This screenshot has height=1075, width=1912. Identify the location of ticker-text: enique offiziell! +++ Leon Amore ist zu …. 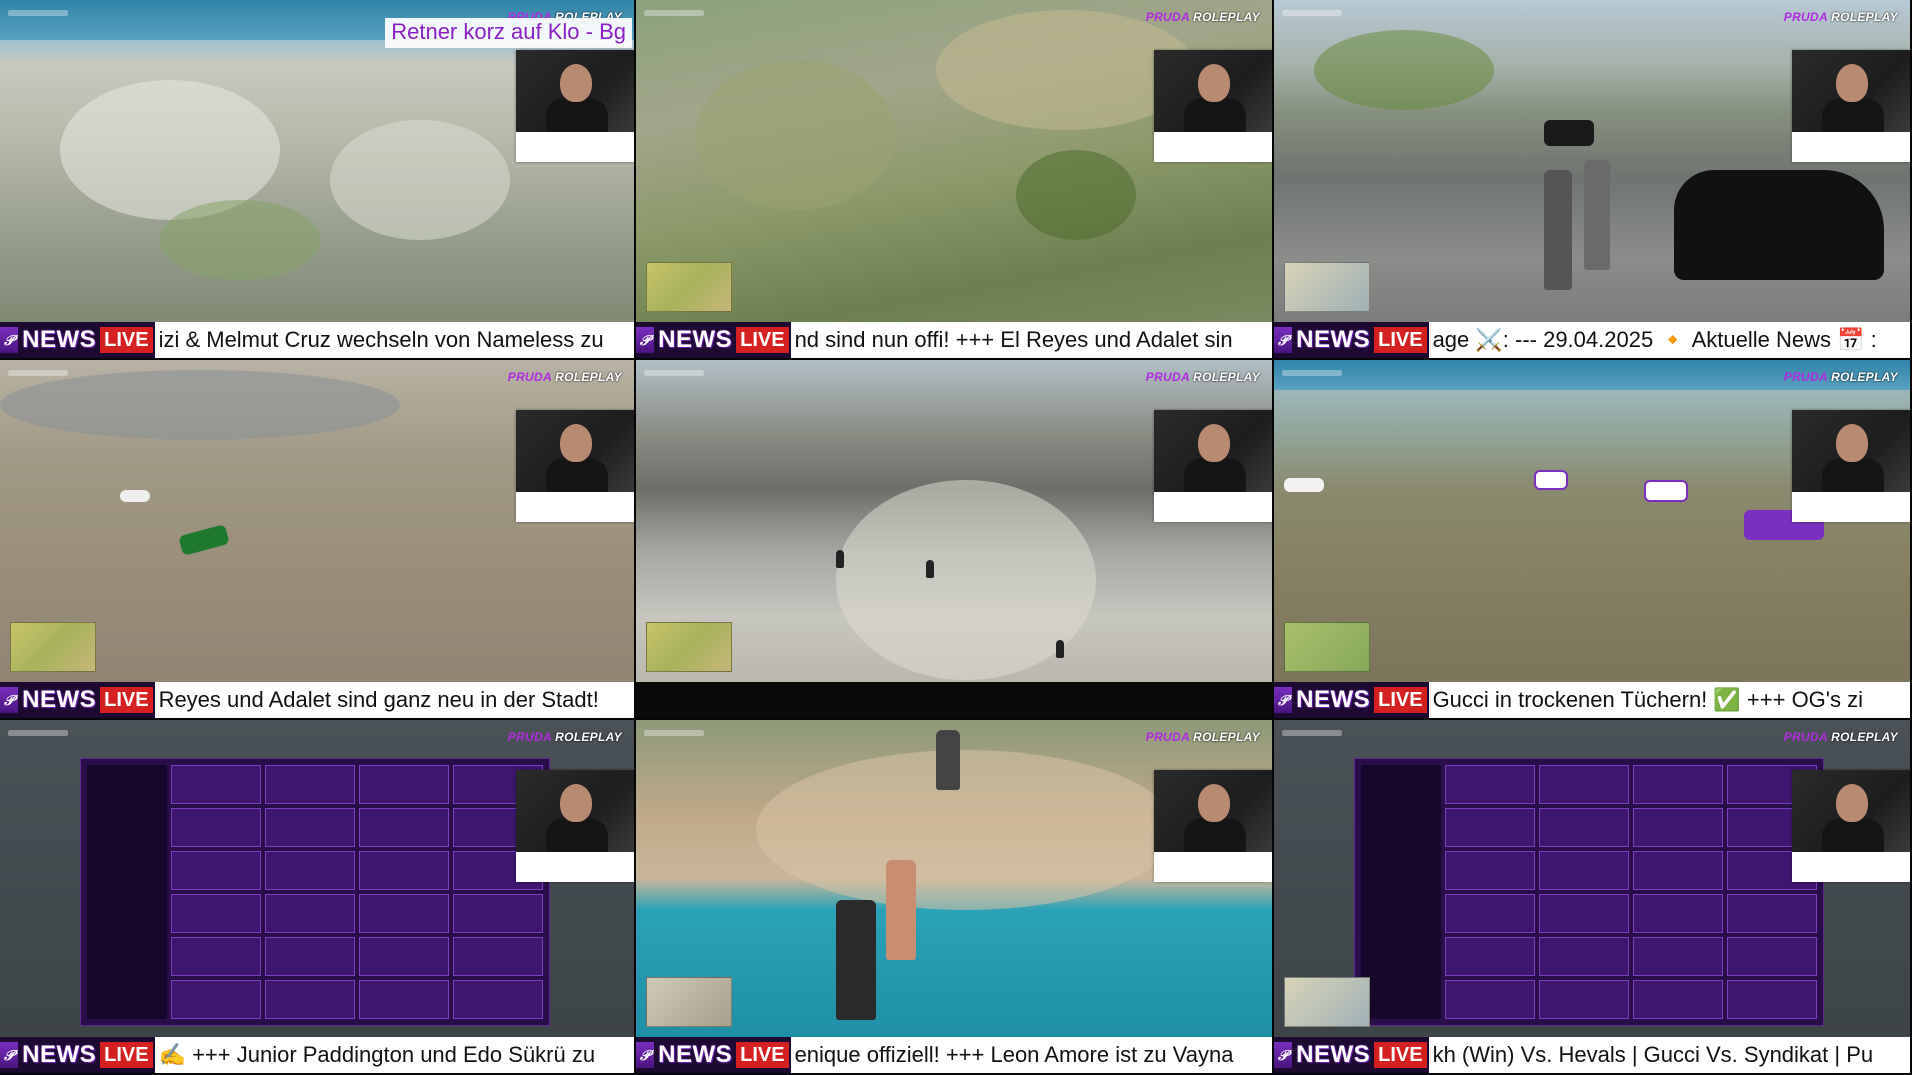
(1031, 1055).